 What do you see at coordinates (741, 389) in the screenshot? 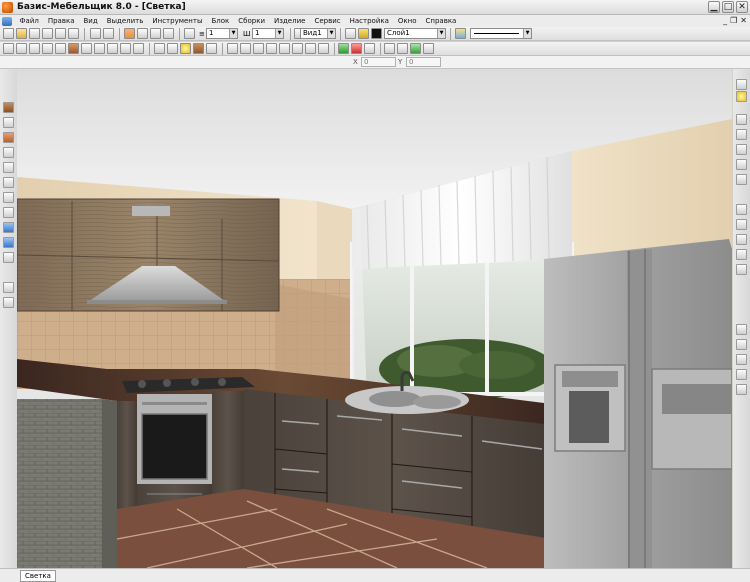
I see `scroll-down-icon` at bounding box center [741, 389].